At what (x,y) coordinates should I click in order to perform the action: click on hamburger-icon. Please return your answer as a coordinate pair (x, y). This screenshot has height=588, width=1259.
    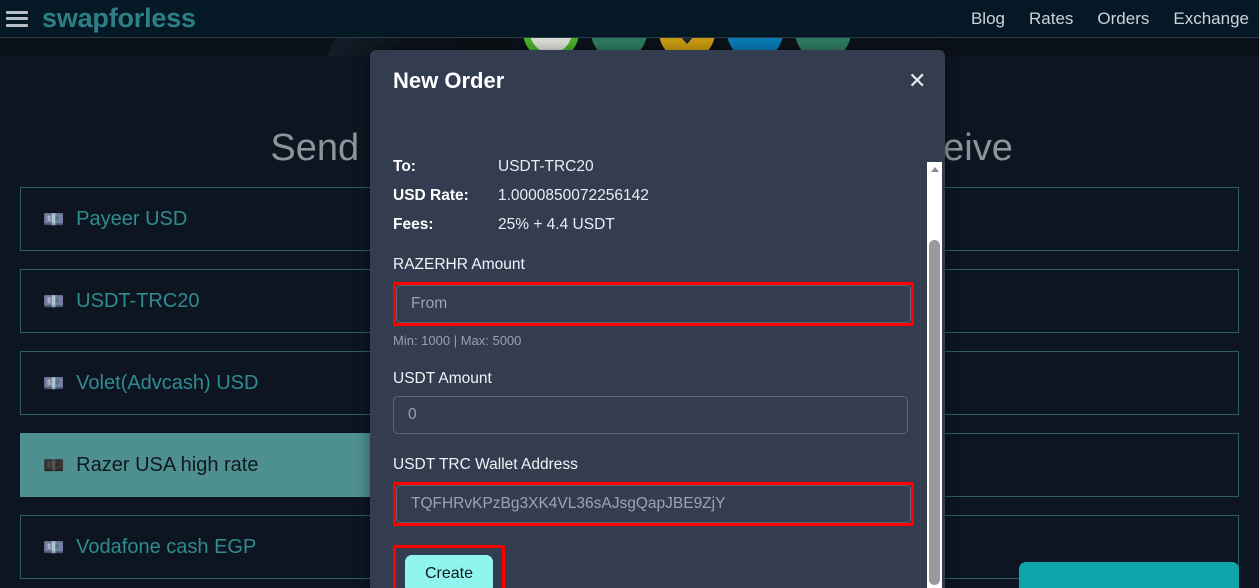
    Looking at the image, I should click on (17, 18).